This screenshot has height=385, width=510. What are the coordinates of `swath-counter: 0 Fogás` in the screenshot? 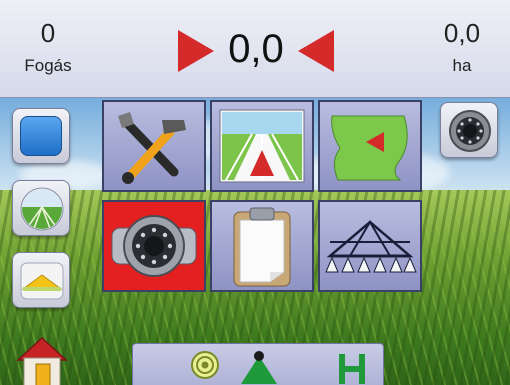 It's located at (48, 48).